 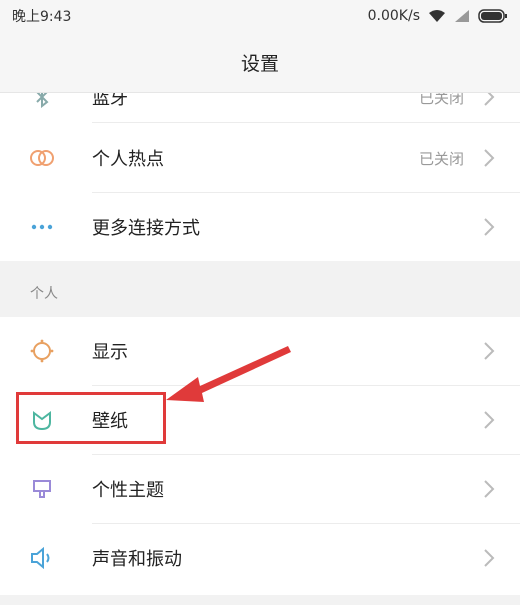 What do you see at coordinates (42, 489) in the screenshot?
I see `theme-icon` at bounding box center [42, 489].